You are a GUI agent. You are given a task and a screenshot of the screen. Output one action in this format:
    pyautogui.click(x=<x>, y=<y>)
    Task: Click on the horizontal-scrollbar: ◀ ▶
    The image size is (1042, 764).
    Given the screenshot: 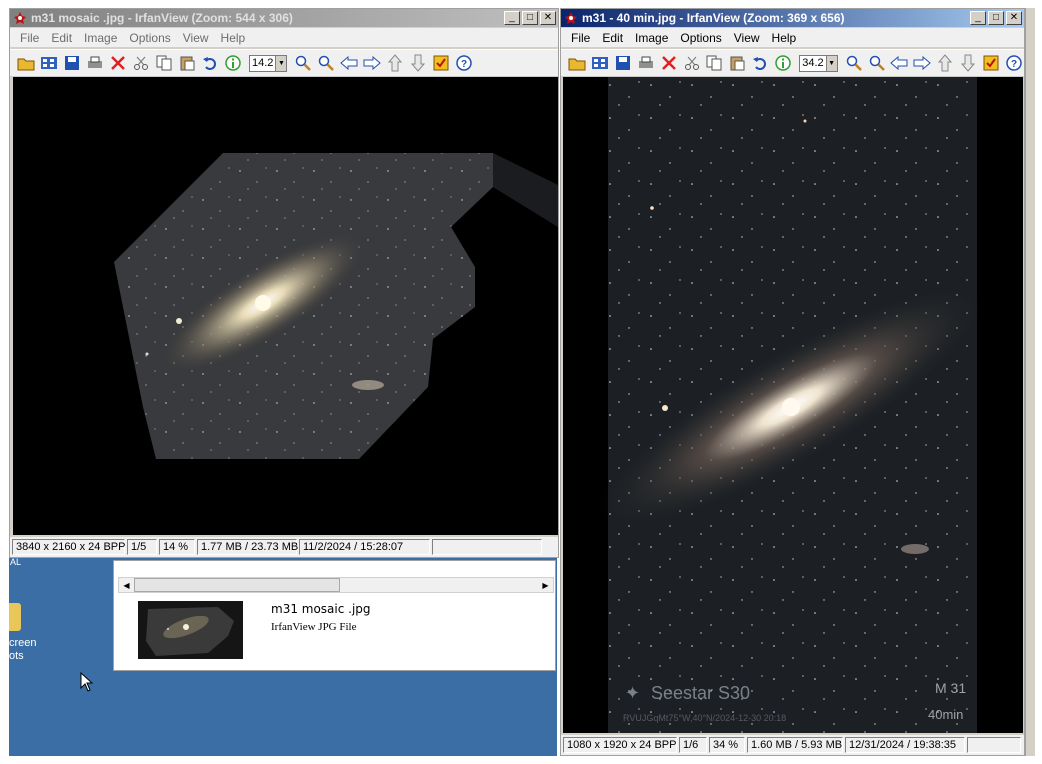 What is the action you would take?
    pyautogui.click(x=336, y=585)
    